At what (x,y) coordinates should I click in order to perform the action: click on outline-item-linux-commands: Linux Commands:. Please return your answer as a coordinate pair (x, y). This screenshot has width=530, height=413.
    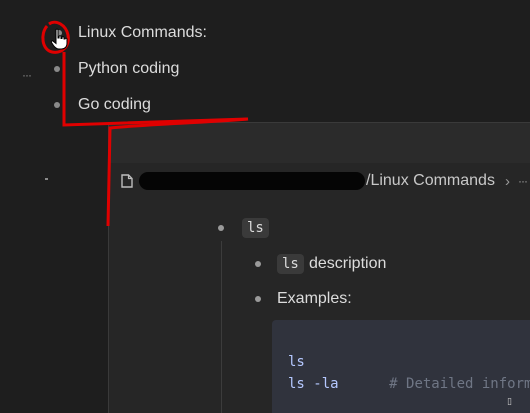
    Looking at the image, I should click on (142, 33).